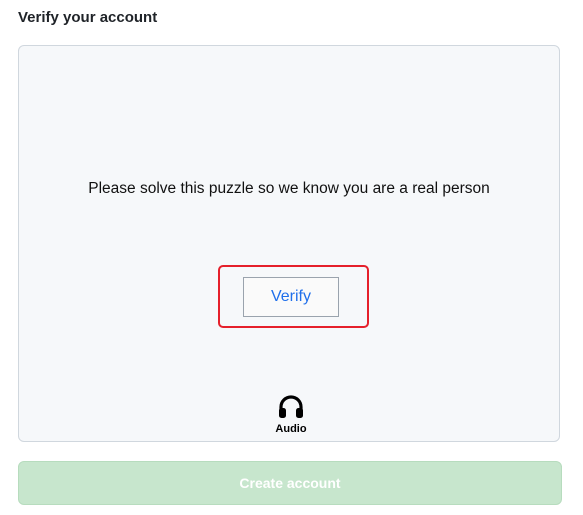  Describe the element at coordinates (290, 483) in the screenshot. I see `create-account-button: Create account` at that location.